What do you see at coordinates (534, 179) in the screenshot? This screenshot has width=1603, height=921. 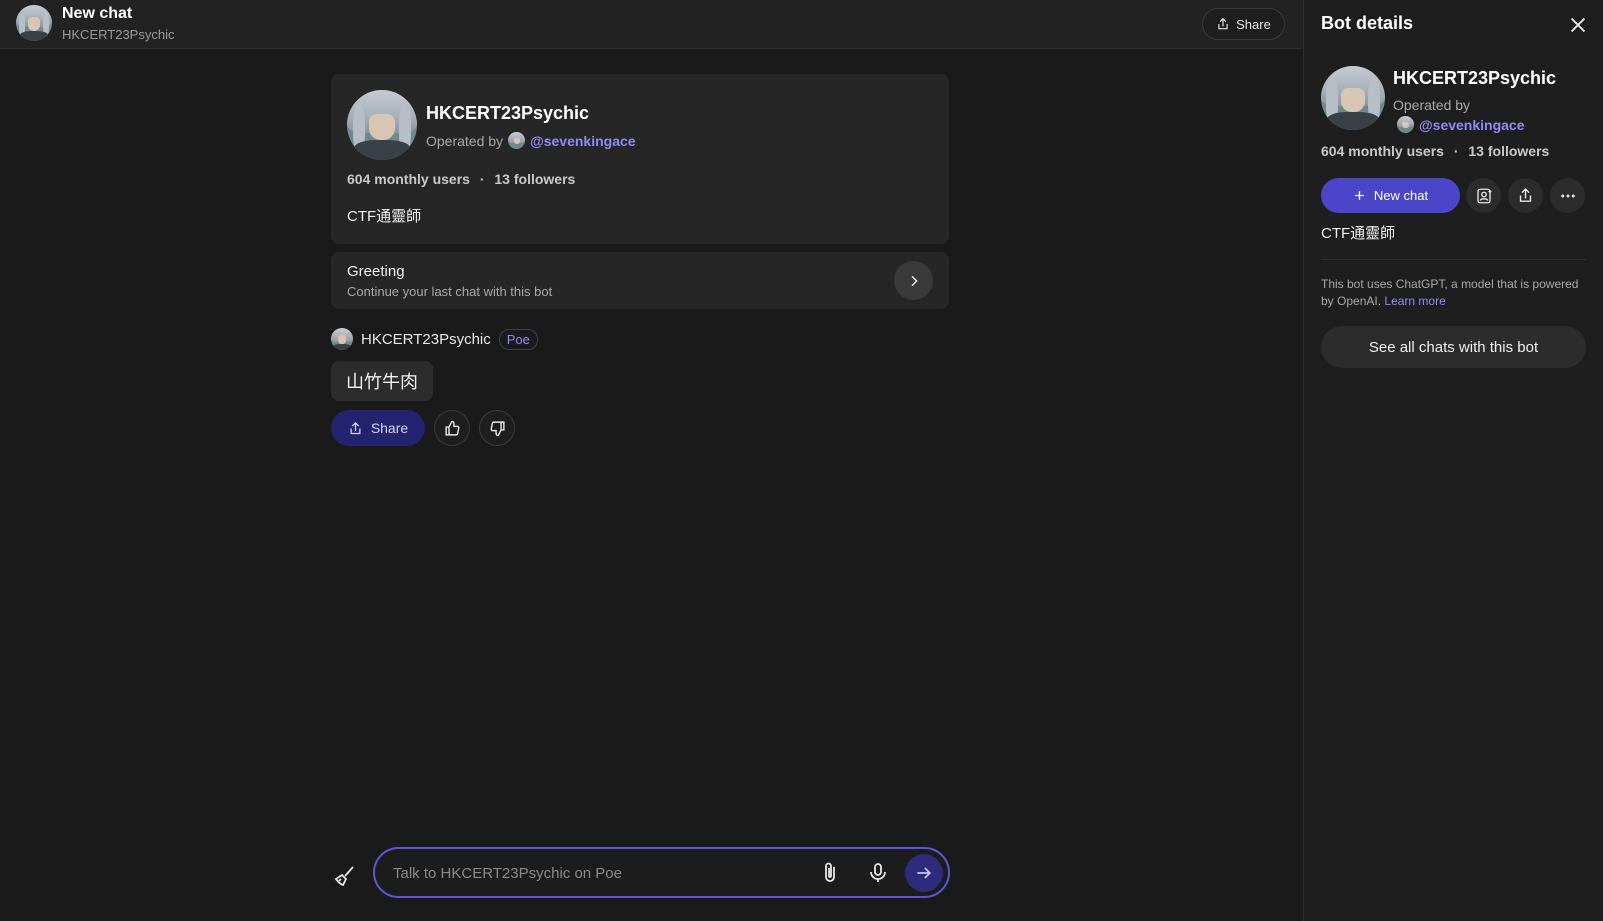 I see `followers-count: 13 followers` at bounding box center [534, 179].